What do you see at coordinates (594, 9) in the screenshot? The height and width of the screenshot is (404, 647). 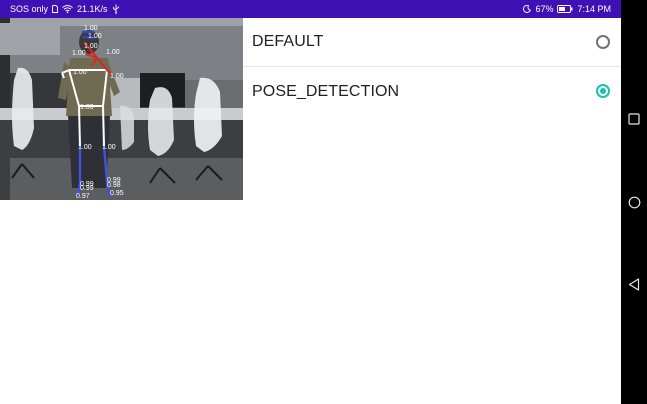 I see `clock: 7:14 PM` at bounding box center [594, 9].